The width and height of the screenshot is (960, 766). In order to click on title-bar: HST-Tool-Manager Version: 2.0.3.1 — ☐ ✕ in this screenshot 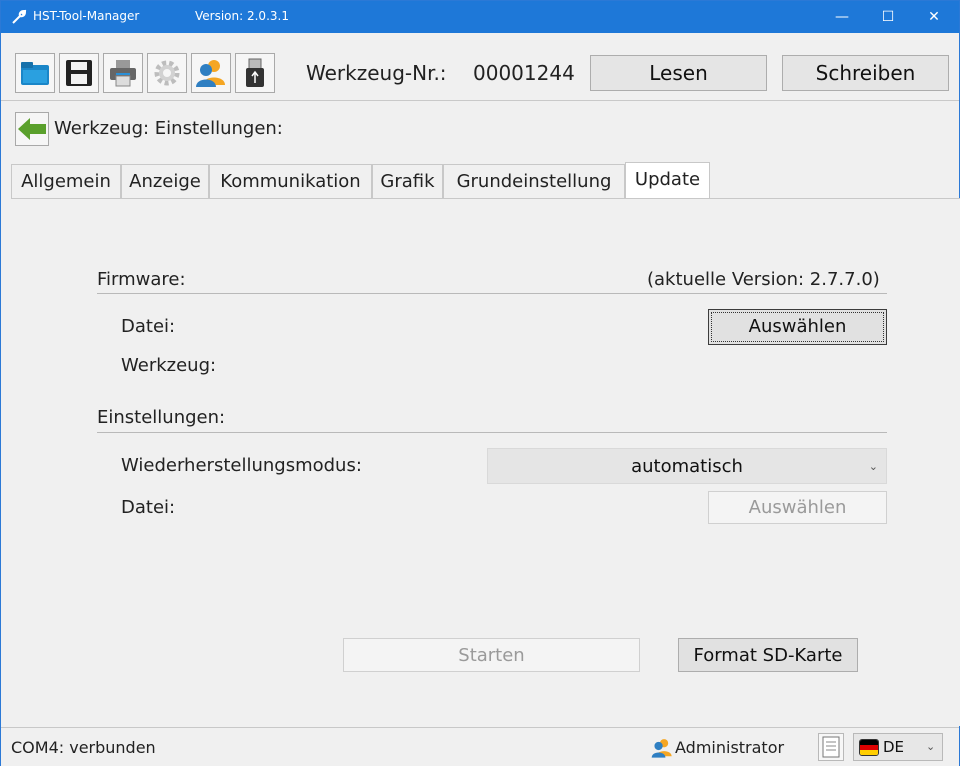, I will do `click(480, 17)`.